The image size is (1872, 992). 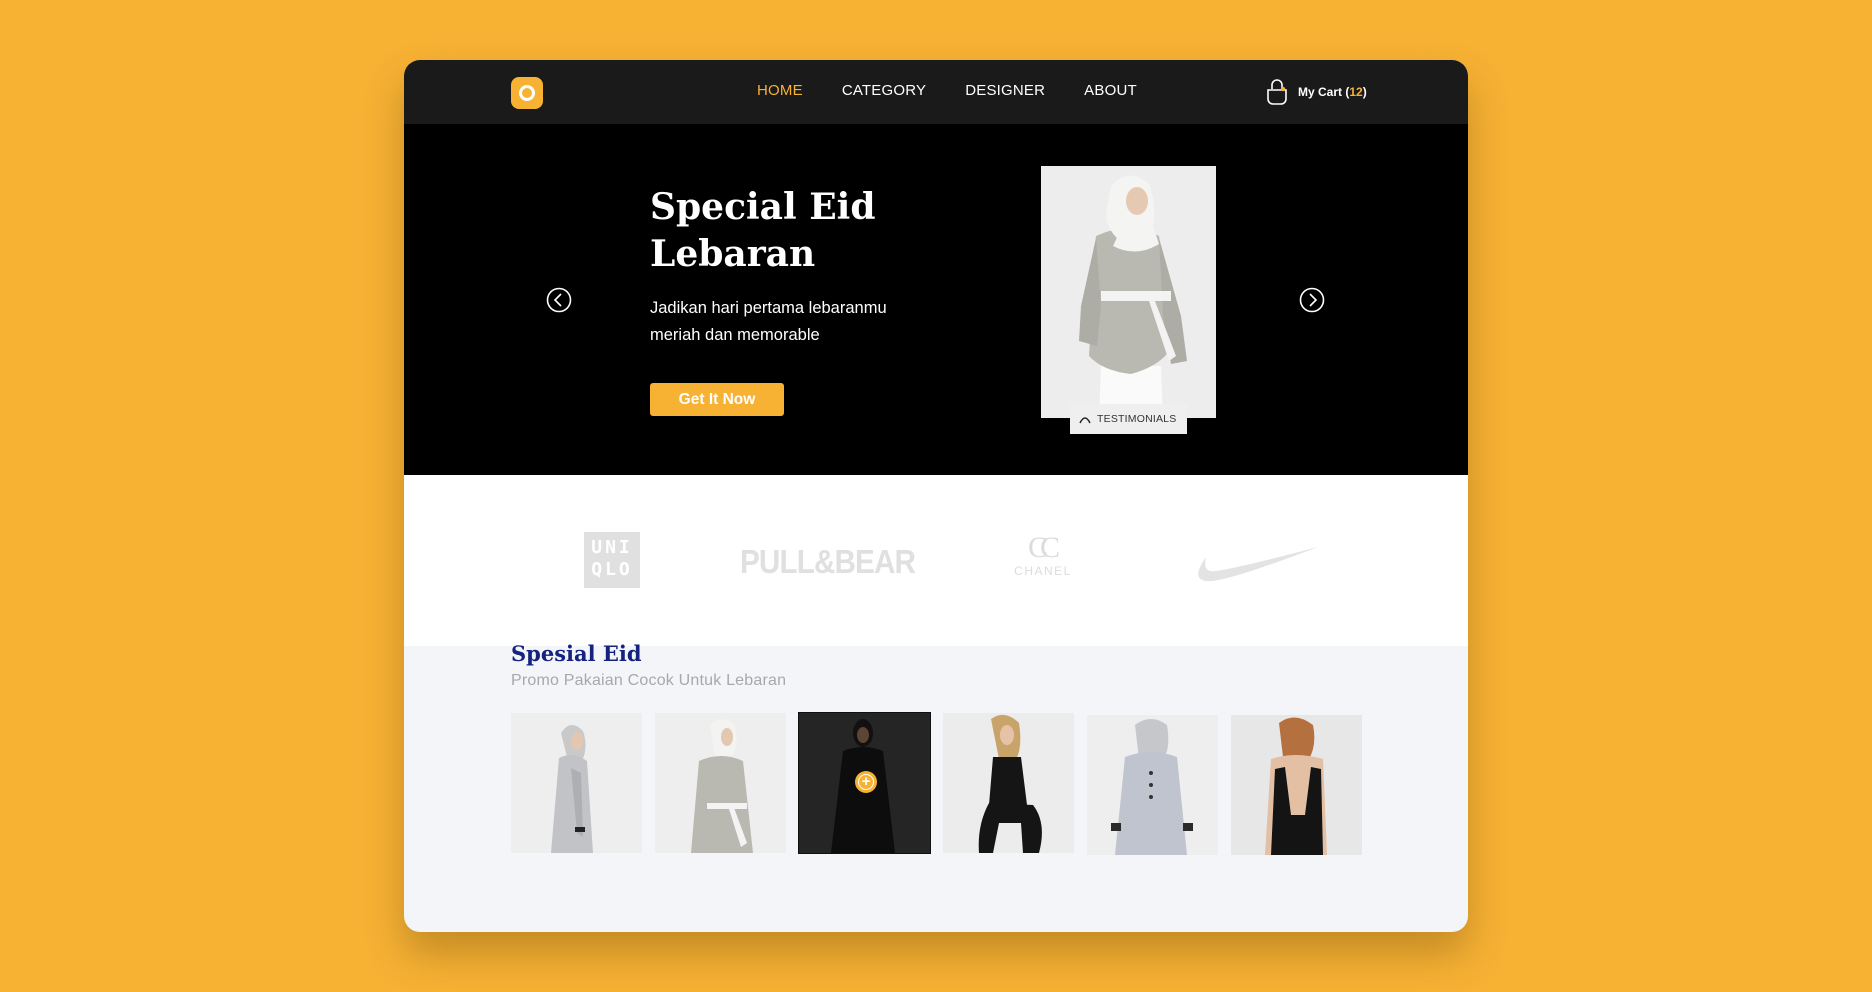 I want to click on nav-category: CATEGORY, so click(x=884, y=90).